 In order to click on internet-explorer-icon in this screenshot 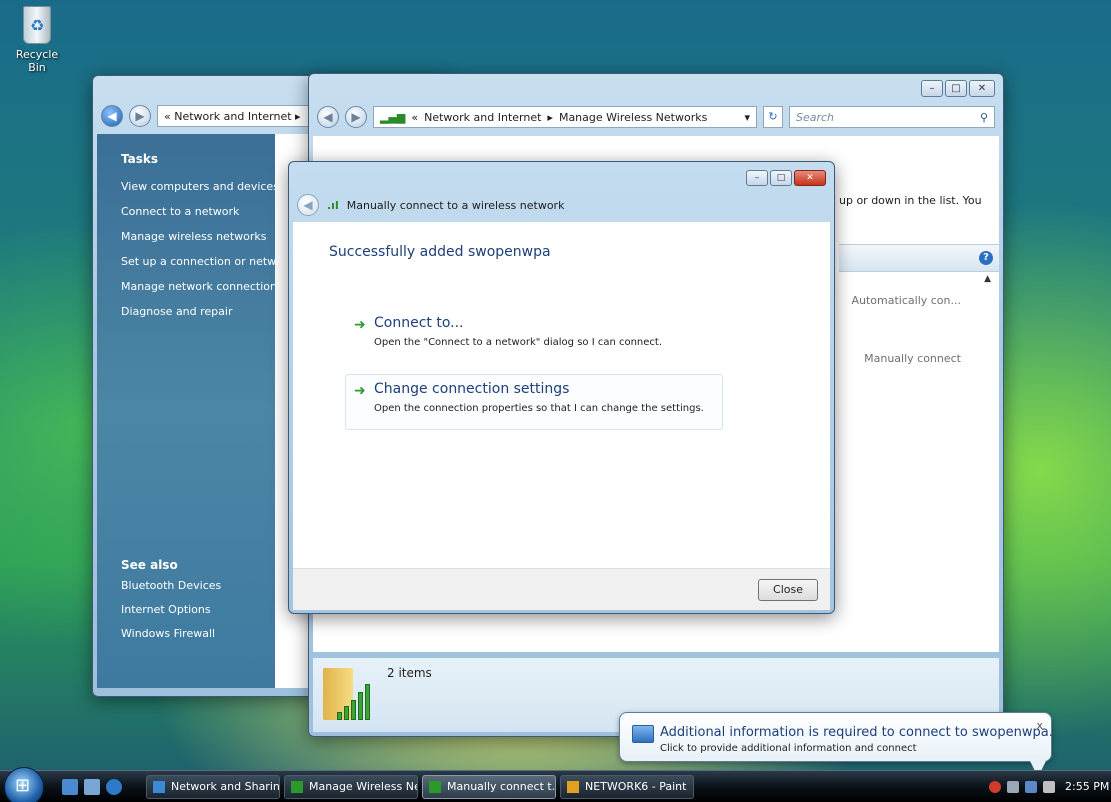, I will do `click(114, 787)`.